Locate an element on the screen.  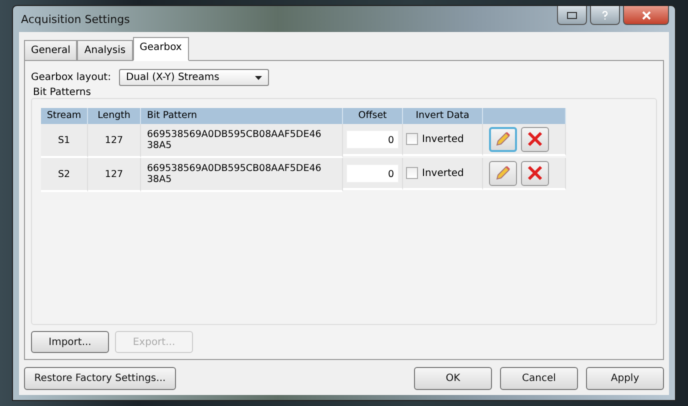
column-header: Stream is located at coordinates (64, 116).